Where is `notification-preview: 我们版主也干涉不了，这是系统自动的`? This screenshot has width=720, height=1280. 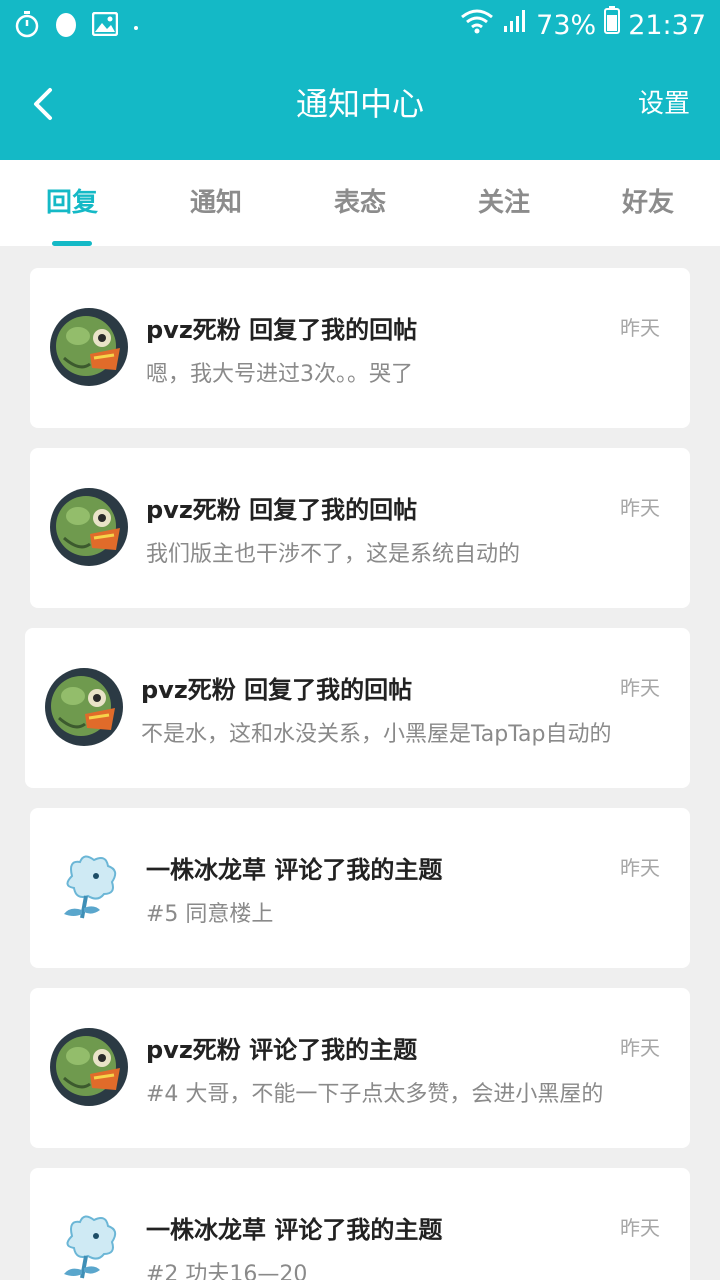
notification-preview: 我们版主也干涉不了，这是系统自动的 is located at coordinates (333, 554).